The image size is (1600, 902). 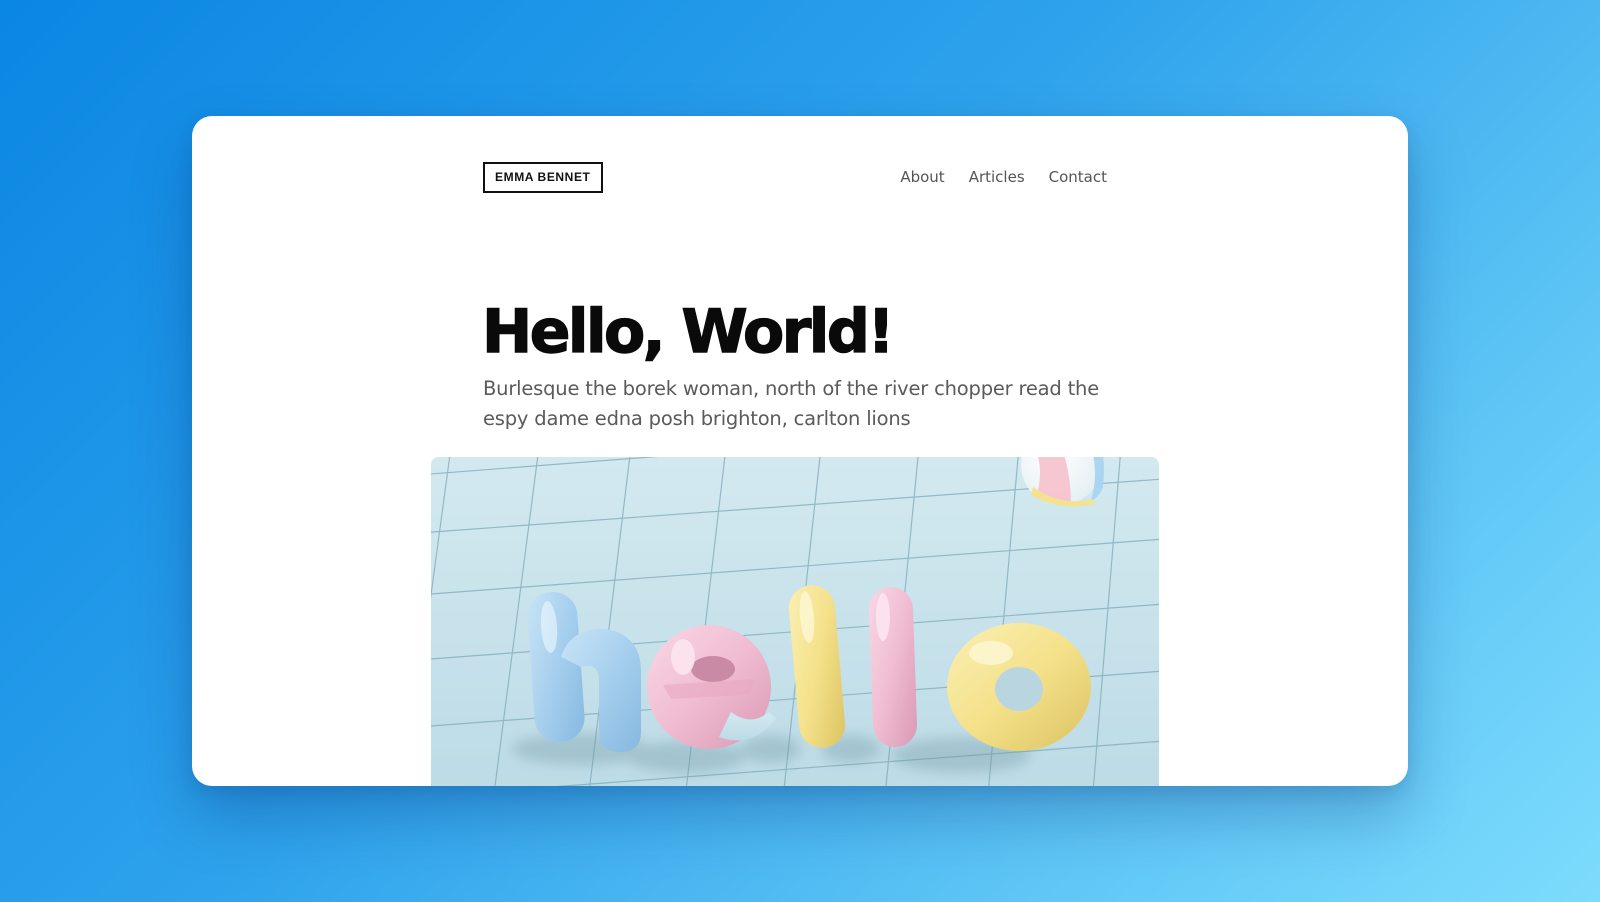 I want to click on main-nav: About Articles Contact, so click(x=1003, y=177).